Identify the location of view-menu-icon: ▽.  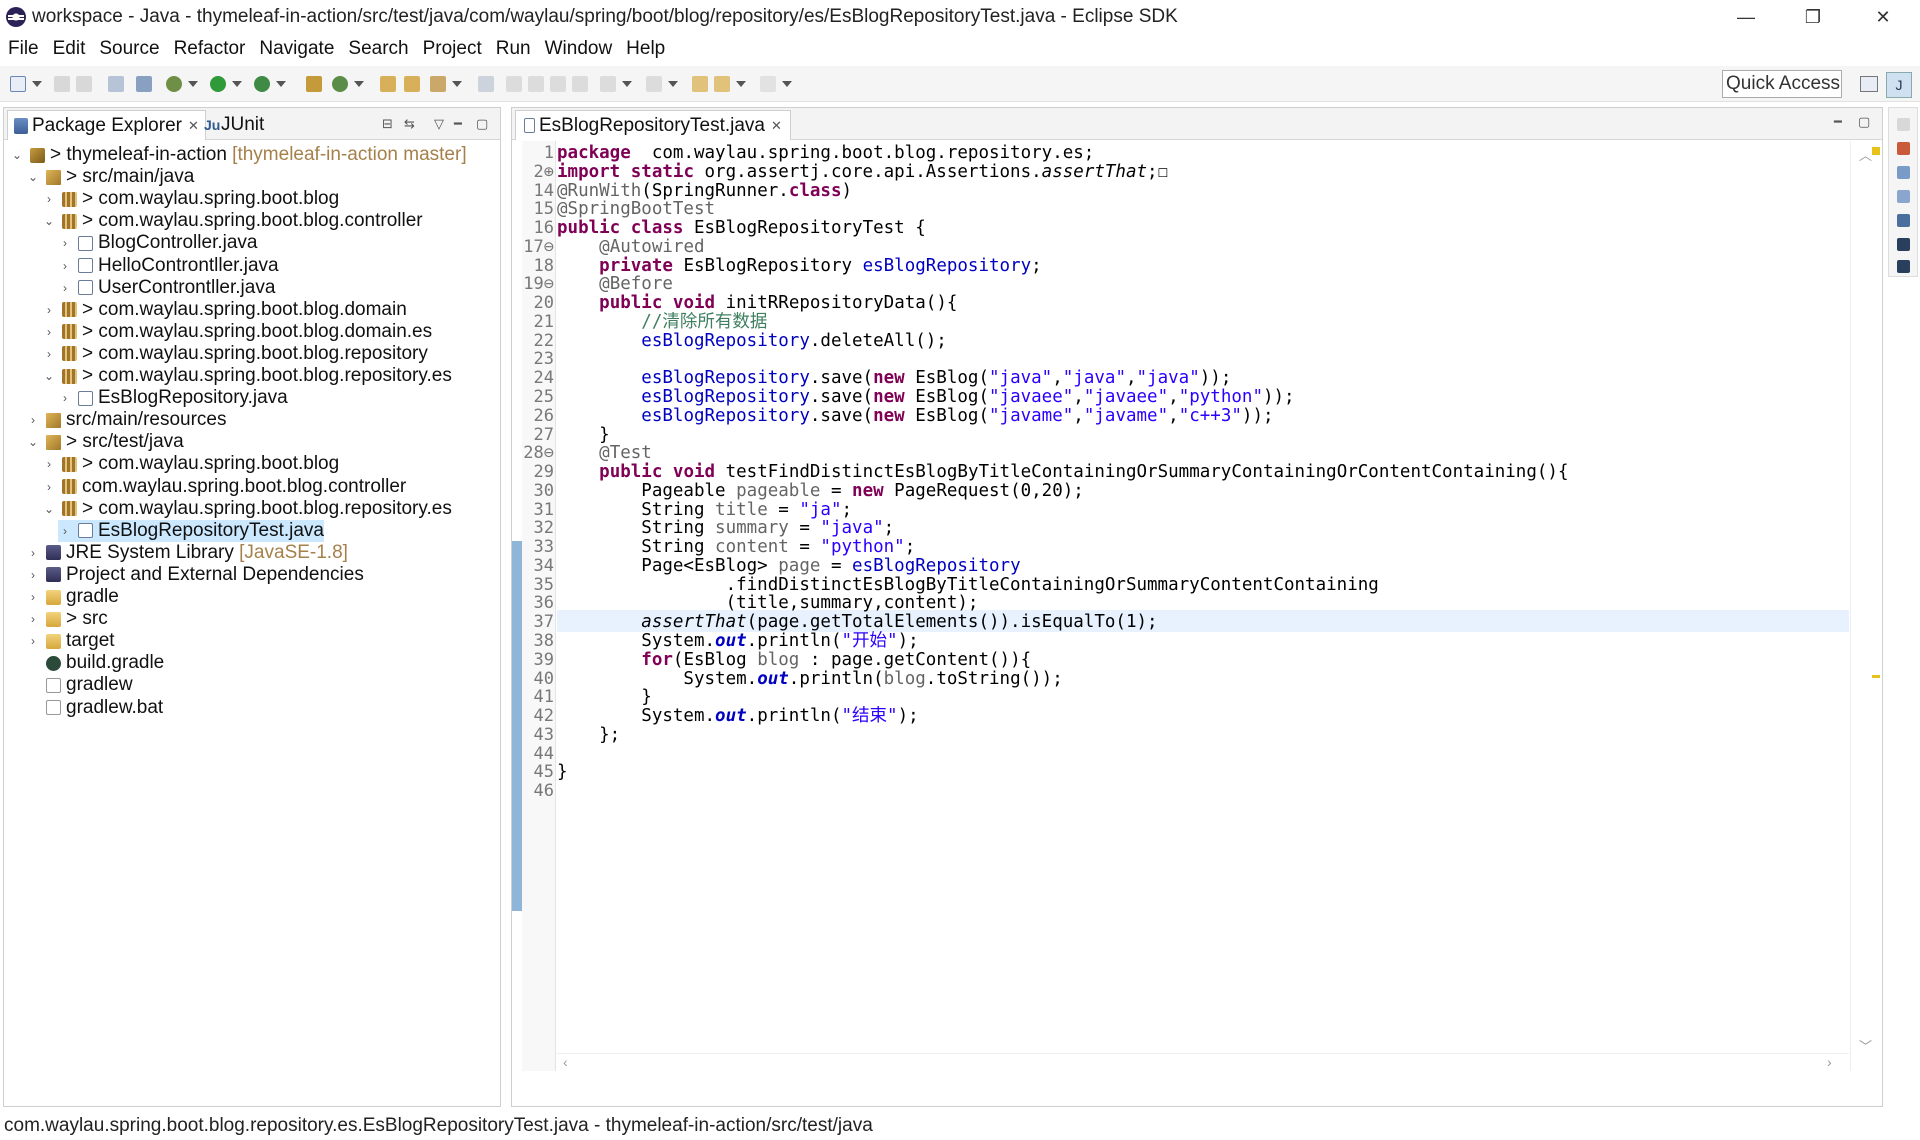
(439, 124).